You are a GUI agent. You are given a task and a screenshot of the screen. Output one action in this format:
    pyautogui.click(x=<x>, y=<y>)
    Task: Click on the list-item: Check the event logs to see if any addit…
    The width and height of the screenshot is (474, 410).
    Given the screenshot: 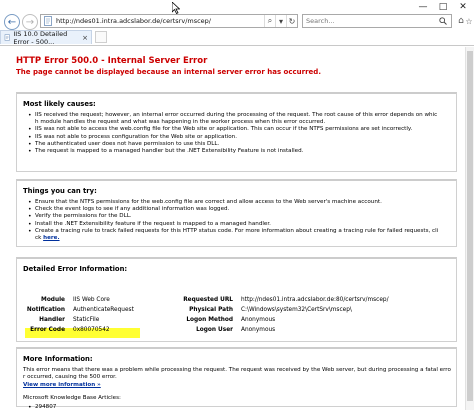 What is the action you would take?
    pyautogui.click(x=242, y=209)
    